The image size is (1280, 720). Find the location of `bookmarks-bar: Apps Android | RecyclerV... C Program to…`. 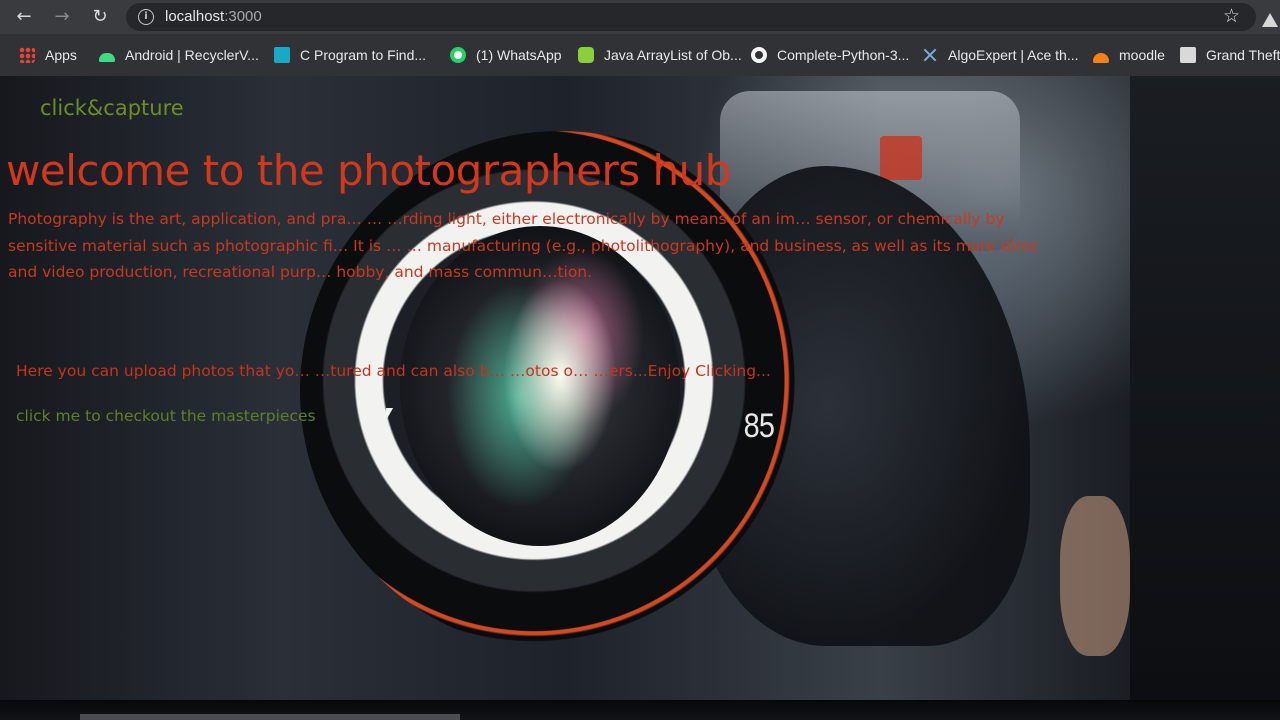

bookmarks-bar: Apps Android | RecyclerV... C Program to… is located at coordinates (640, 55).